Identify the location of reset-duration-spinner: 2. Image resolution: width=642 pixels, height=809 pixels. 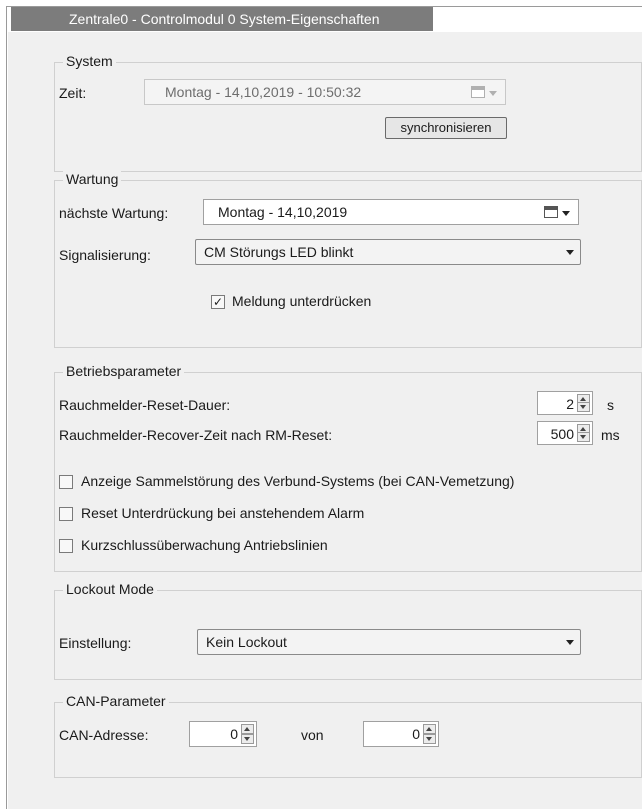
(565, 403).